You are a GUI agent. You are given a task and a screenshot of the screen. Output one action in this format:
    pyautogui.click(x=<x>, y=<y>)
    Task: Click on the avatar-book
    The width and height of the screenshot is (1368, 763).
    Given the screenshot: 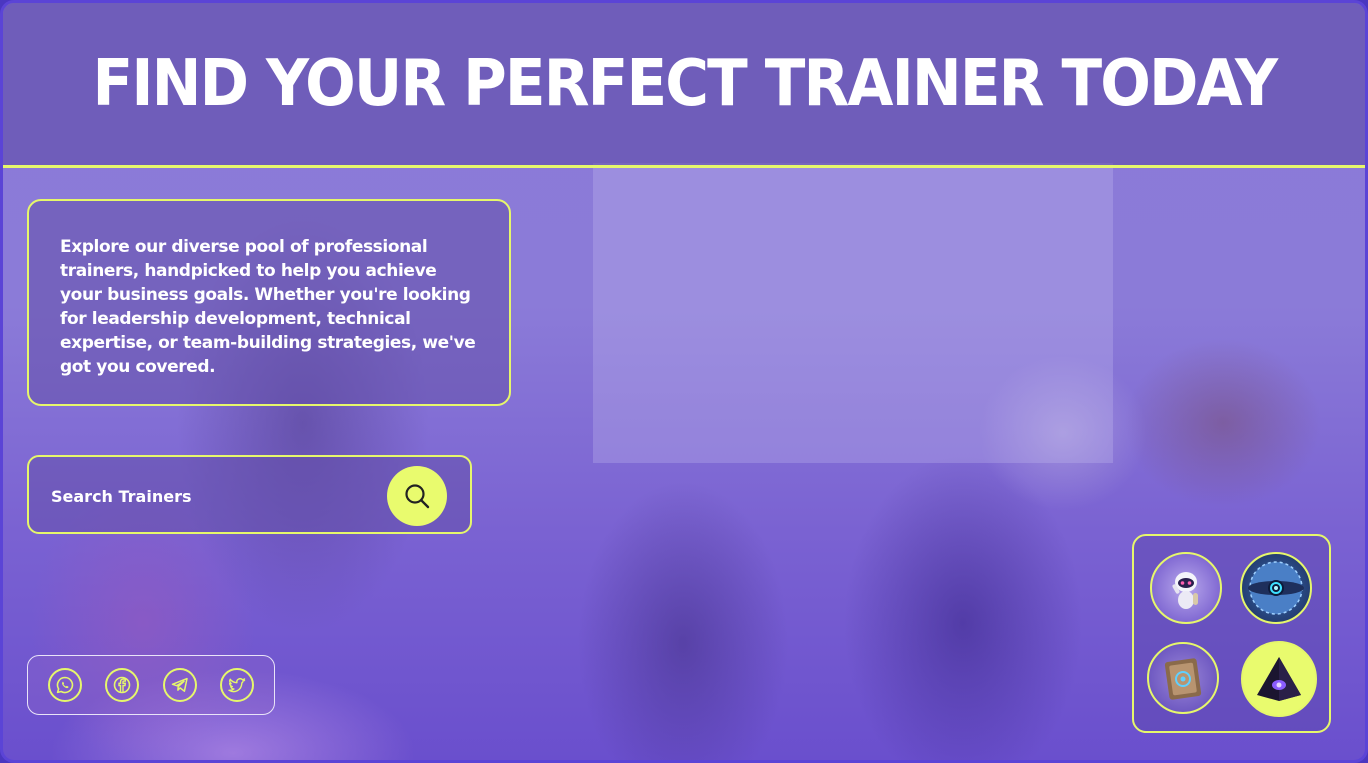 What is the action you would take?
    pyautogui.click(x=1183, y=678)
    